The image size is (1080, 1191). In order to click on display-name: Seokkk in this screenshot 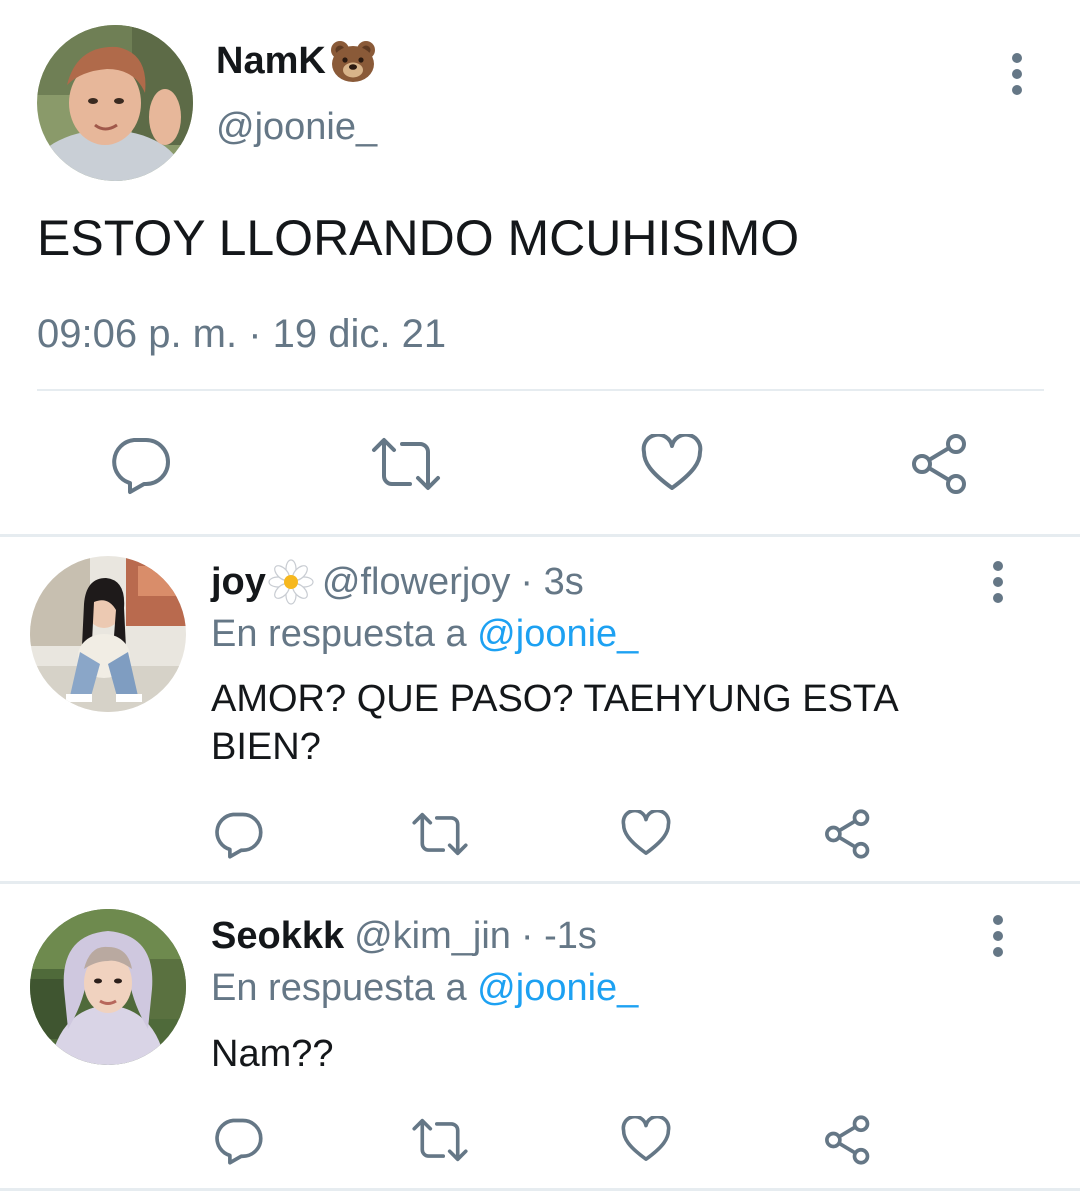, I will do `click(277, 936)`.